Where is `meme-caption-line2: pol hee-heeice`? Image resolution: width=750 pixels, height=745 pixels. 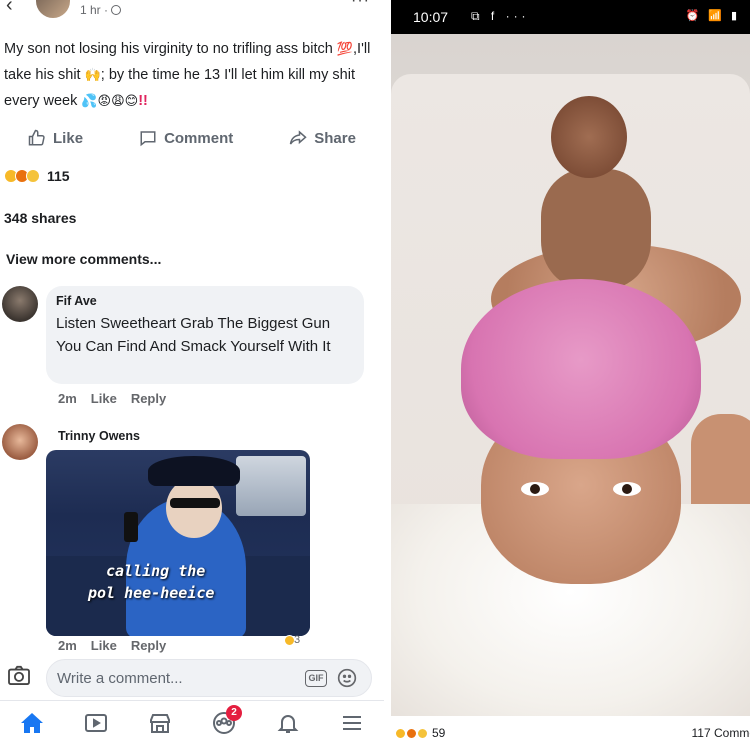 meme-caption-line2: pol hee-heeice is located at coordinates (151, 593).